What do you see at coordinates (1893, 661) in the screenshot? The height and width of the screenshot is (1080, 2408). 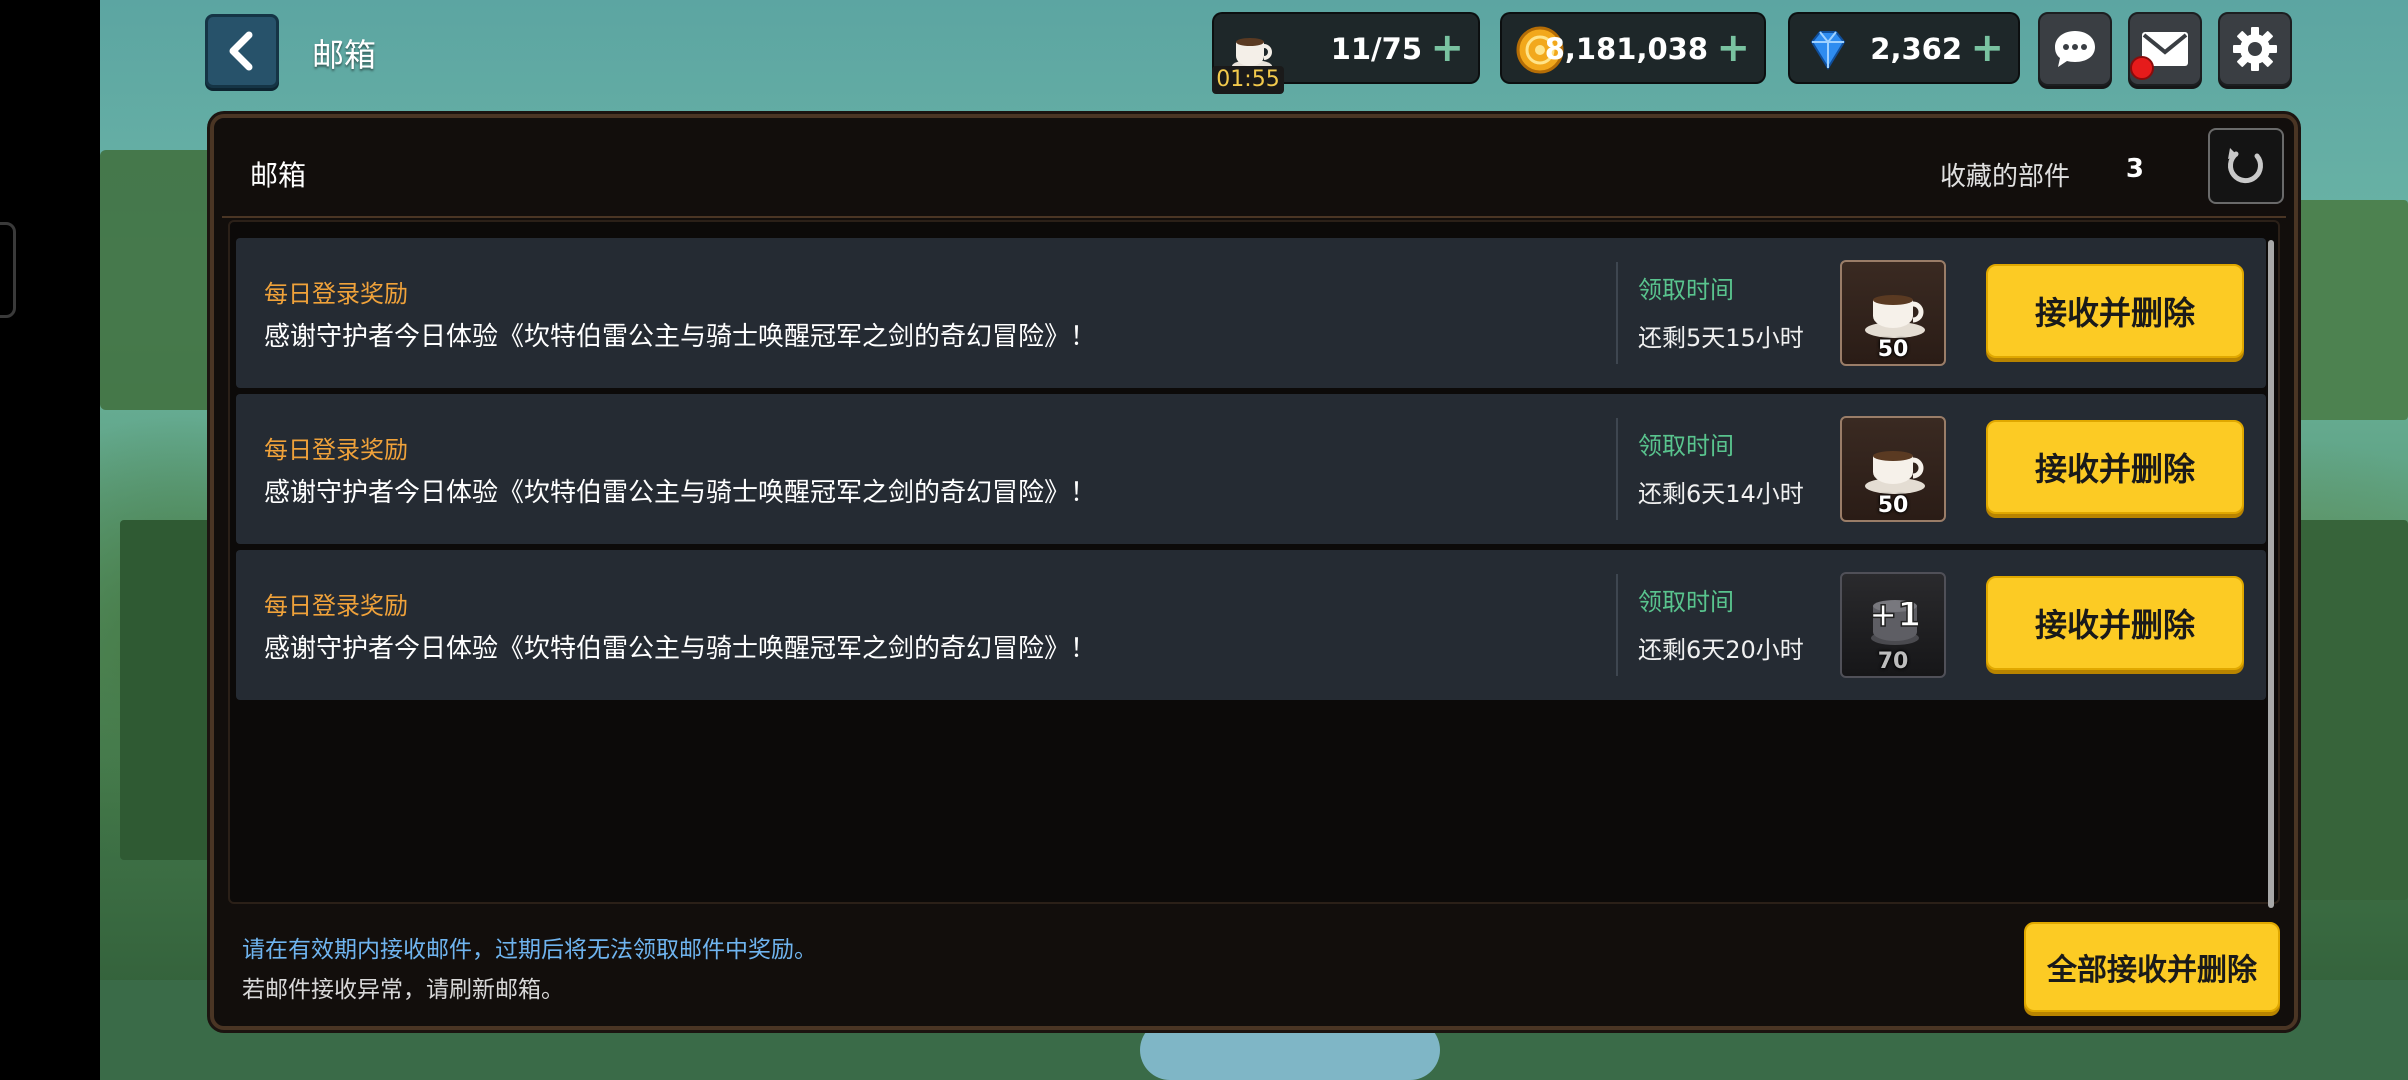 I see `reward-quantity: 70` at bounding box center [1893, 661].